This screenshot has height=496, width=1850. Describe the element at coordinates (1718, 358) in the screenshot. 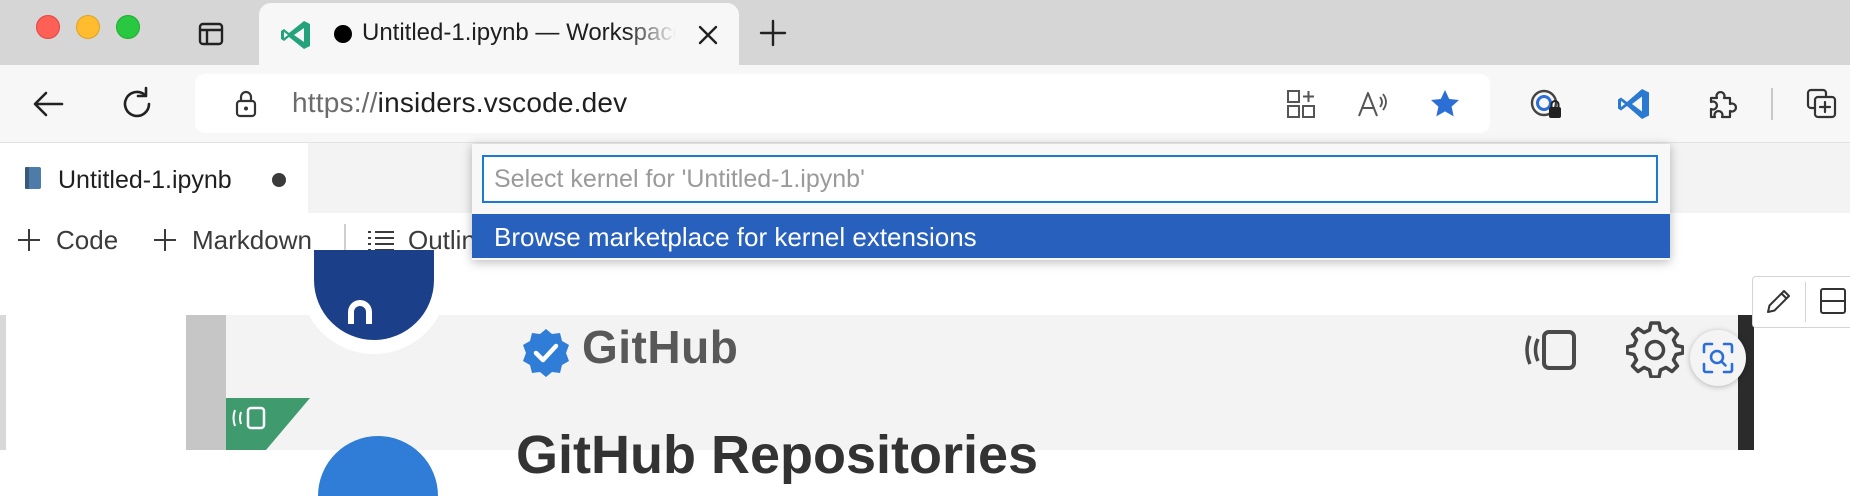

I see `visual-search-icon` at that location.